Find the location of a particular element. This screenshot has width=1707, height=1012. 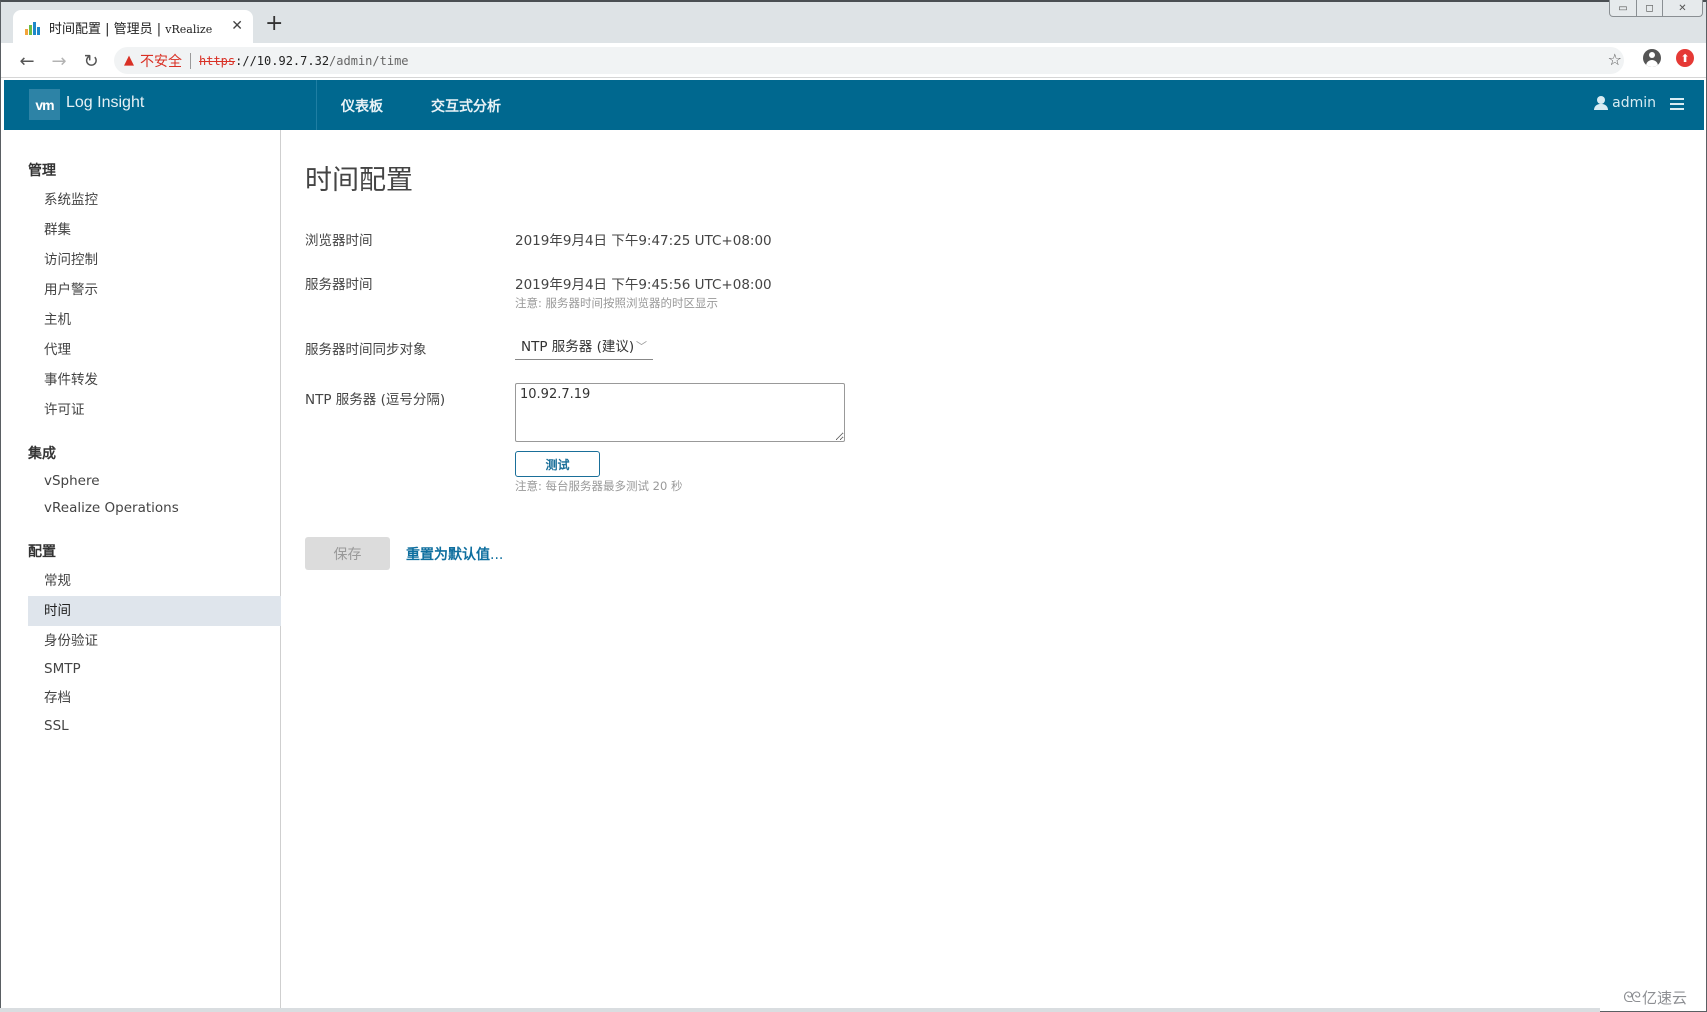

browser-time-label: 浏览器时间 is located at coordinates (339, 241).